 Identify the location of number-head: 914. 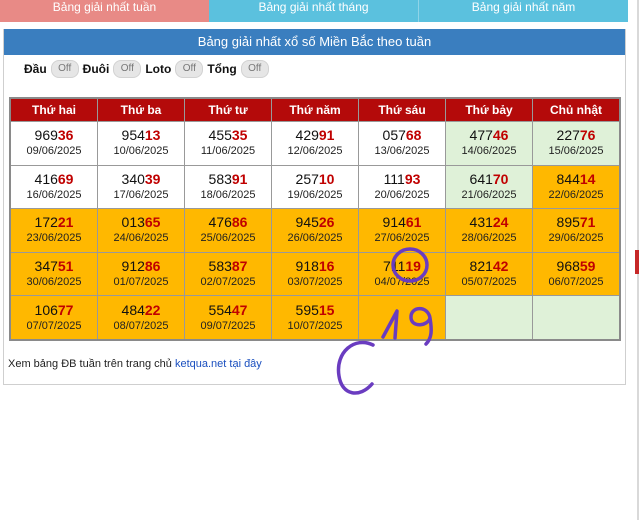
(394, 222).